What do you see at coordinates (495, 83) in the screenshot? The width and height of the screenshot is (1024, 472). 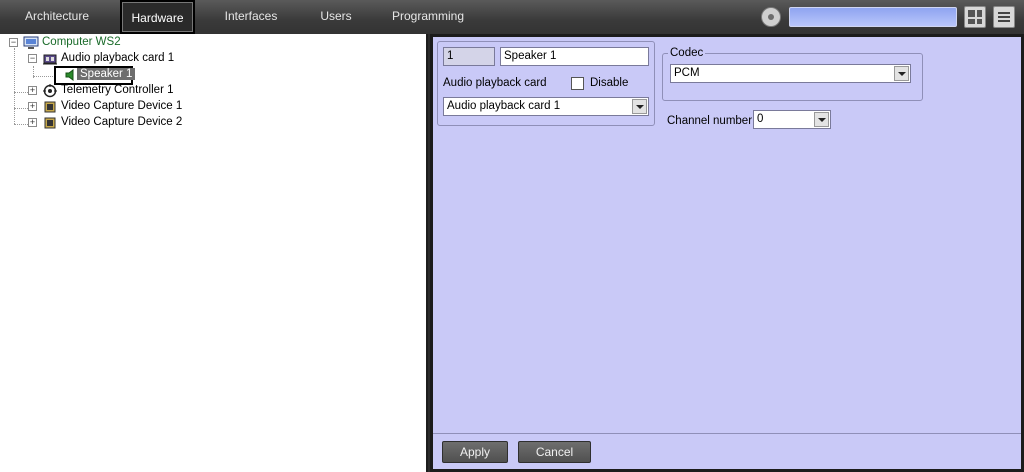 I see `audio-card-label: Audio playback card` at bounding box center [495, 83].